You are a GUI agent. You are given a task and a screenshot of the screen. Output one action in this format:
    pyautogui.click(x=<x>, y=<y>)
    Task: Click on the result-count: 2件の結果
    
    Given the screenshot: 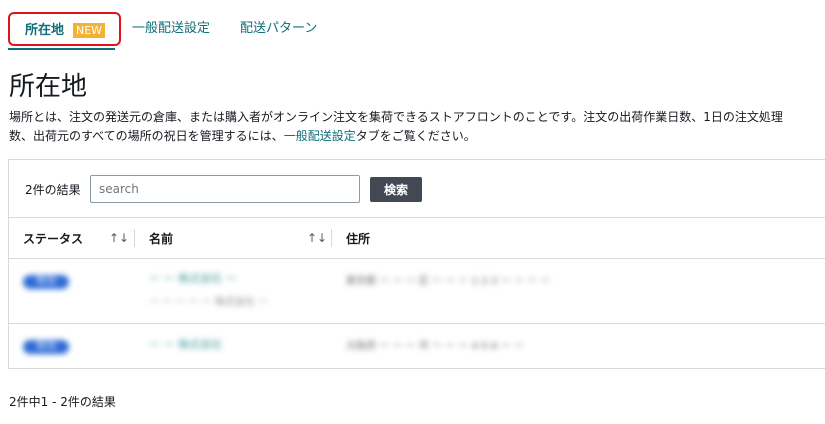 What is the action you would take?
    pyautogui.click(x=53, y=190)
    